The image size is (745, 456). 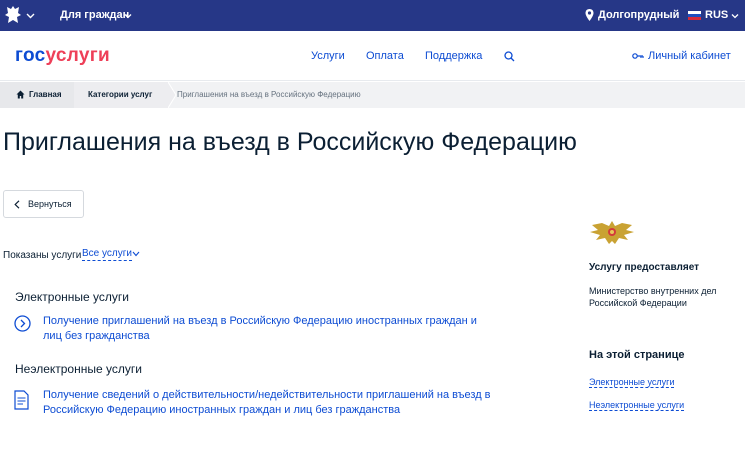 What do you see at coordinates (94, 15) in the screenshot?
I see `audience-selector: Для граждан` at bounding box center [94, 15].